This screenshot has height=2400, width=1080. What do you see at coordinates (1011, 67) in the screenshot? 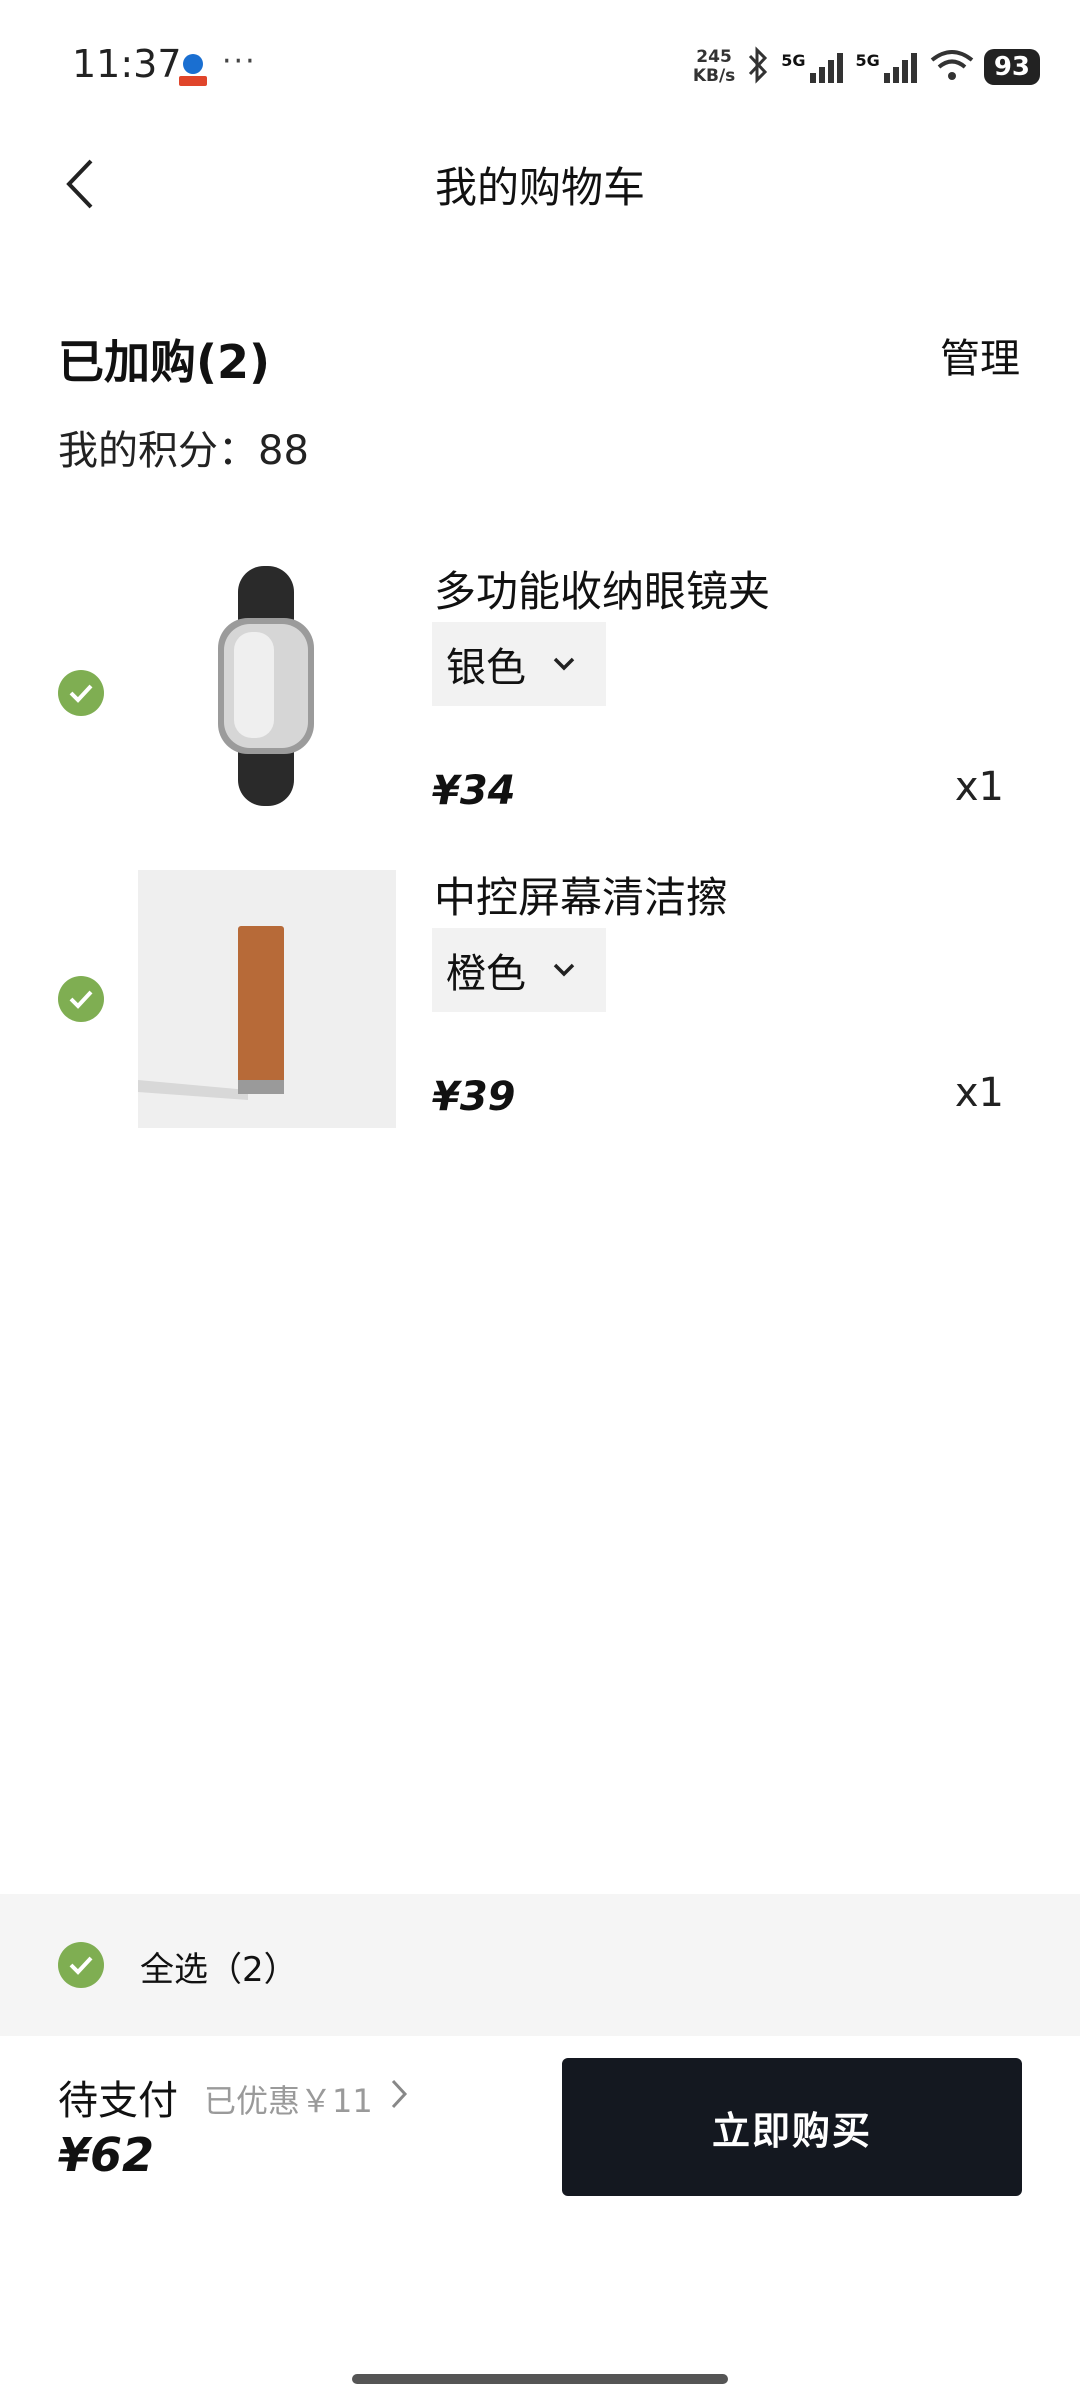
I see `battery-icon: 93` at bounding box center [1011, 67].